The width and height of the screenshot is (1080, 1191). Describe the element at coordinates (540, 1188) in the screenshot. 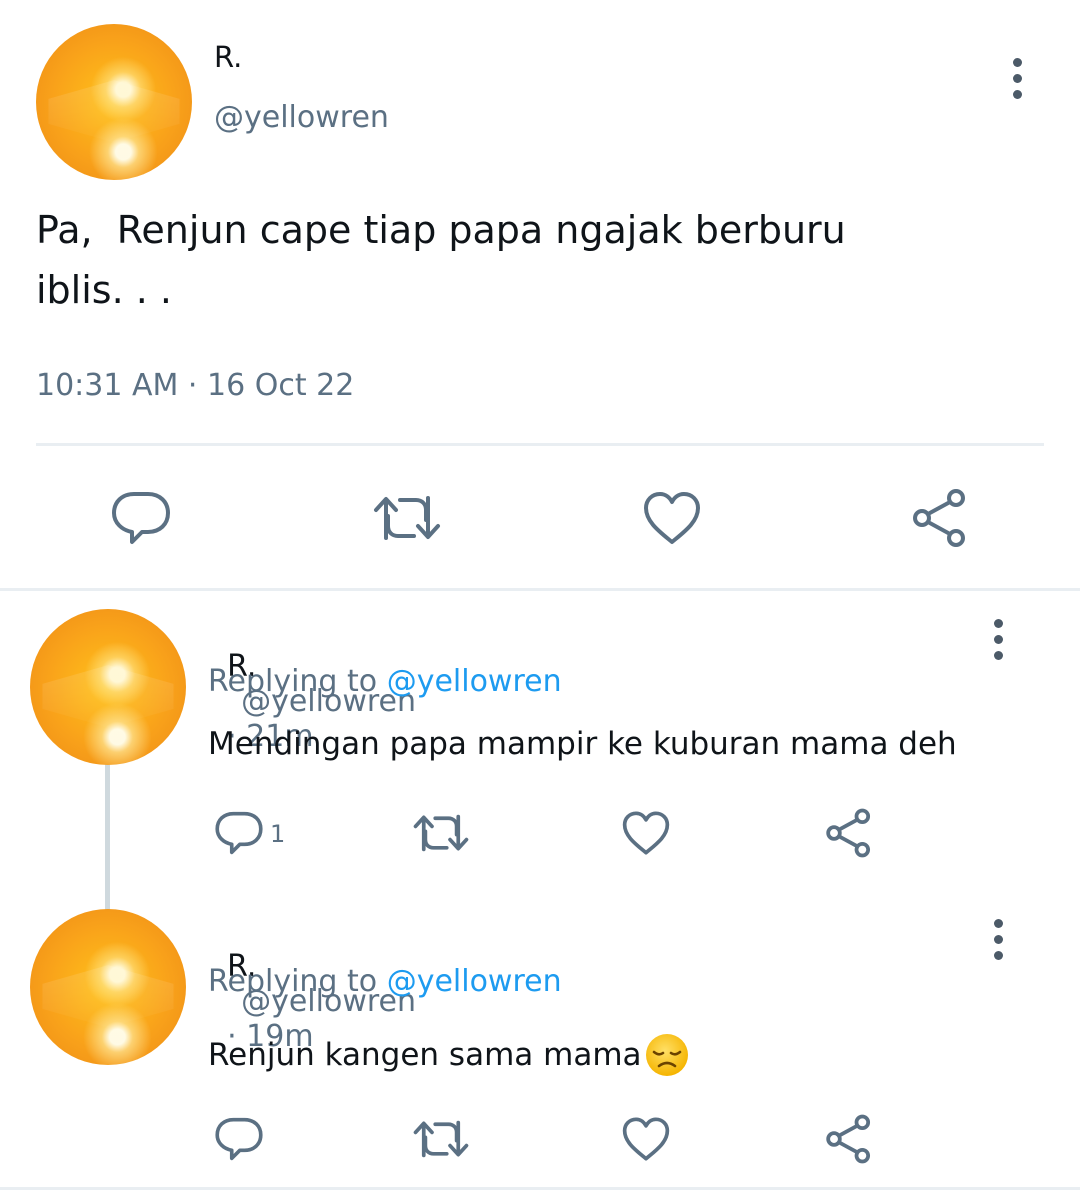

I see `bottom-divider` at that location.